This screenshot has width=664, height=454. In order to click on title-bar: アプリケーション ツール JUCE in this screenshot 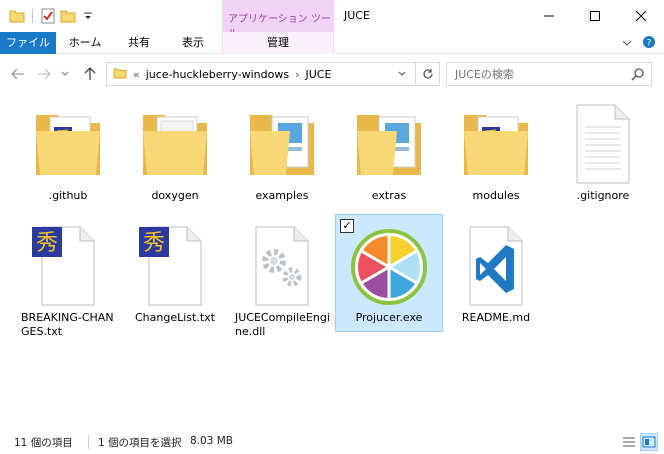, I will do `click(332, 20)`.